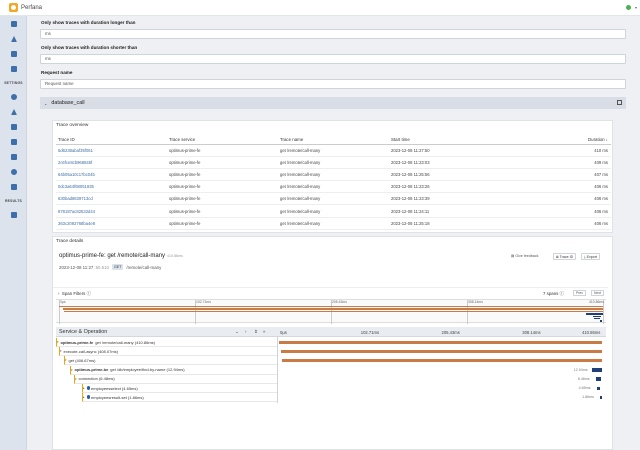 The image size is (640, 450). What do you see at coordinates (101, 267) in the screenshot?
I see `trace-timestamp-suffix: :50.510` at bounding box center [101, 267].